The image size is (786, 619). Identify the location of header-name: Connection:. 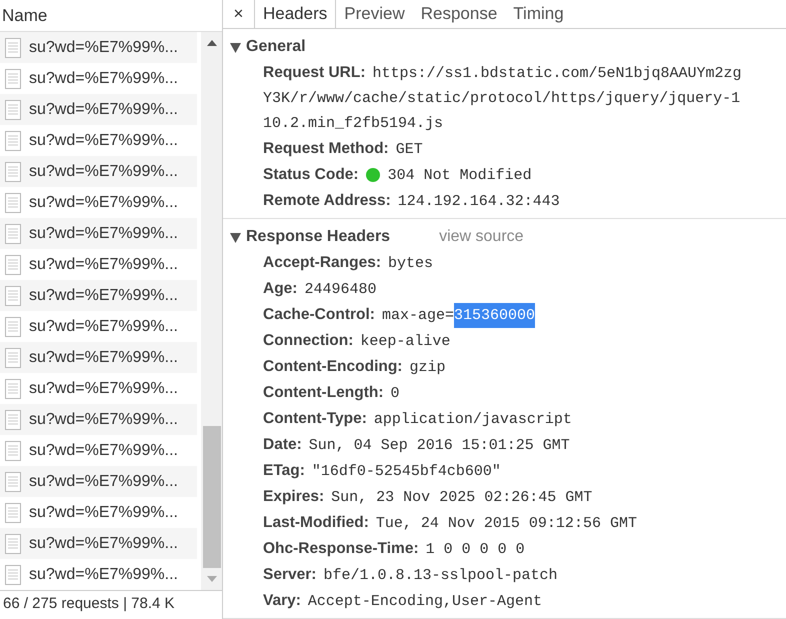
(308, 341).